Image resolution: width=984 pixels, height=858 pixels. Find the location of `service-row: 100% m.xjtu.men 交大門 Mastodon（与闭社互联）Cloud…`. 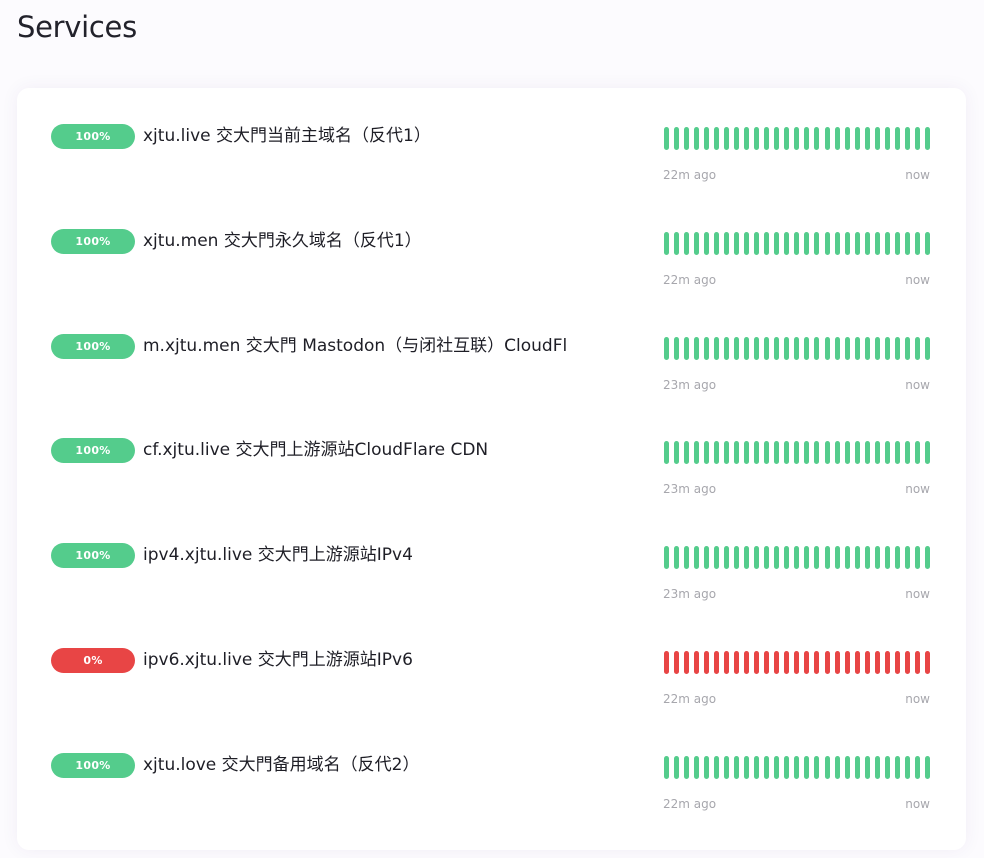

service-row: 100% m.xjtu.men 交大門 Mastodon（与闭社互联）Cloud… is located at coordinates (491, 345).